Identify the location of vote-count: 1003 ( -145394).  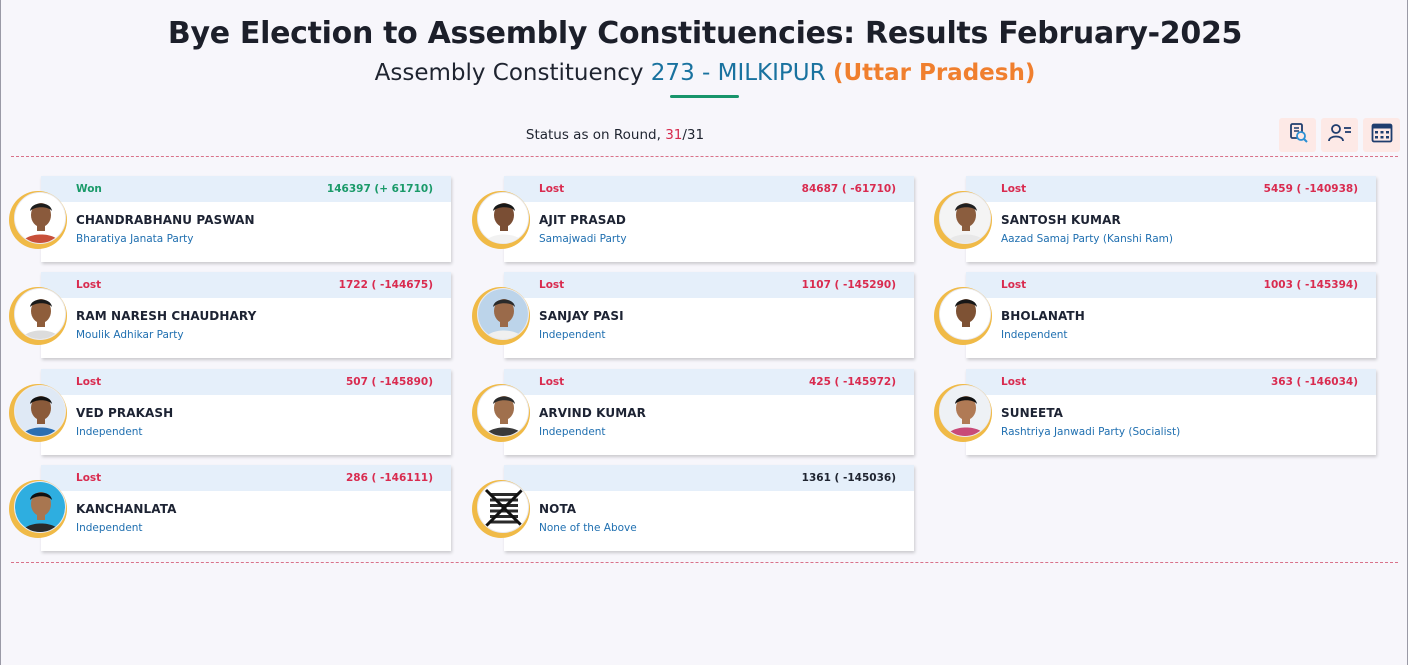
(1310, 285).